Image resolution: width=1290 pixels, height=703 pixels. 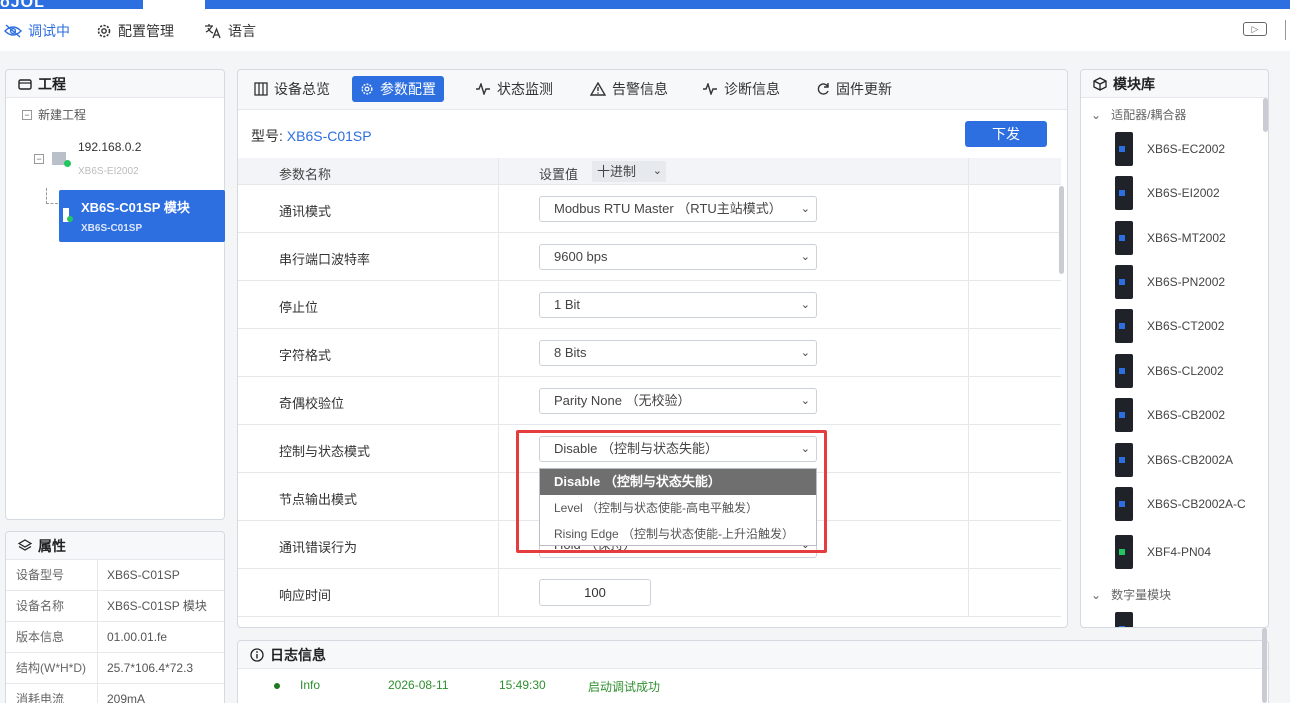 I want to click on table-row: 响应时间 100, so click(x=649, y=593).